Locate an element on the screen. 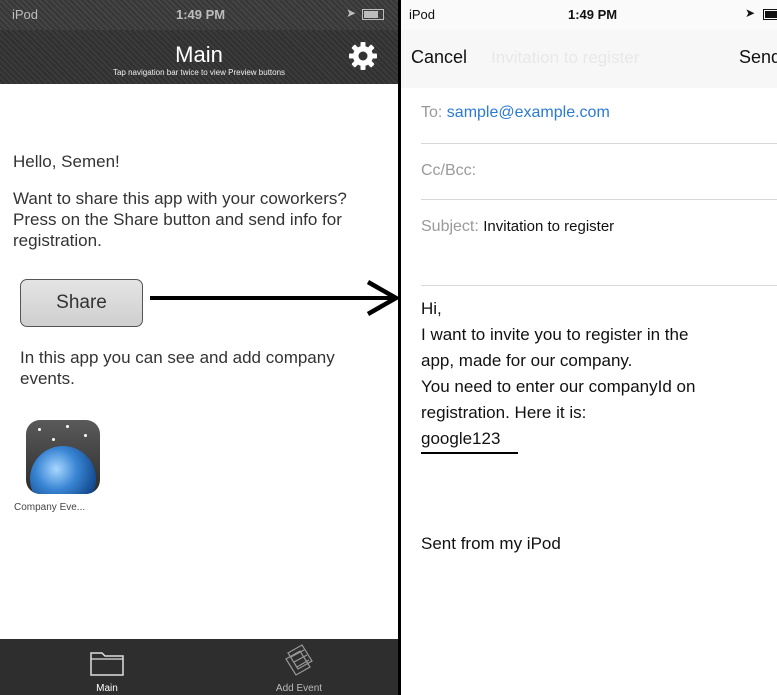  subject-label: Subject: is located at coordinates (450, 226).